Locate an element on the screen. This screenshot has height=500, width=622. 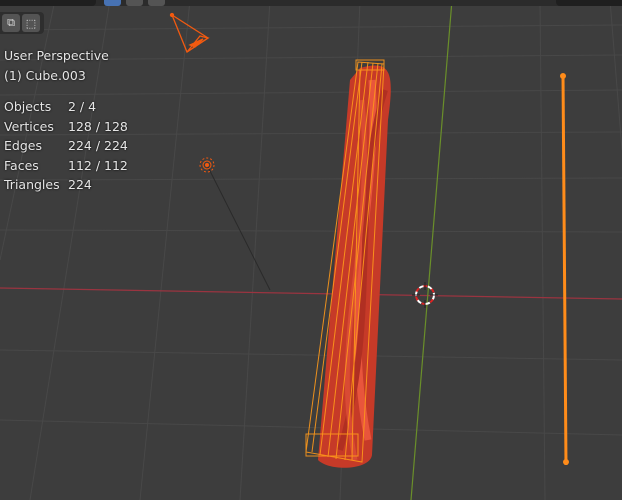
select-mode-new-button is located at coordinates (112, 3).